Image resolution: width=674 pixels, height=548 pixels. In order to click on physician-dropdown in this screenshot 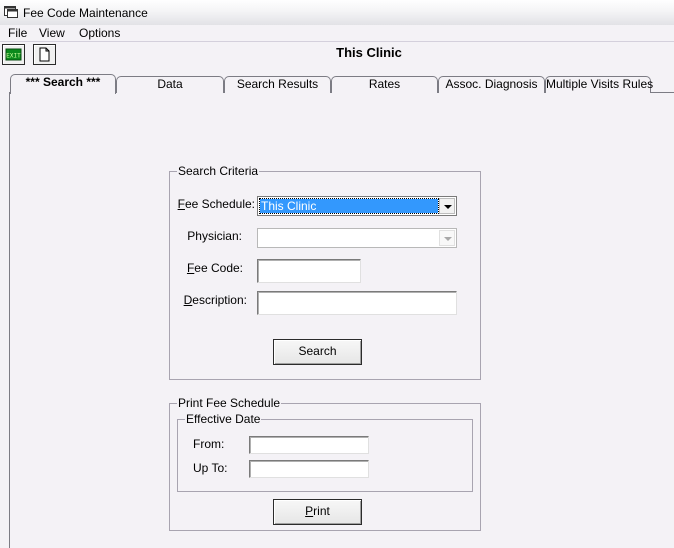, I will do `click(357, 238)`.